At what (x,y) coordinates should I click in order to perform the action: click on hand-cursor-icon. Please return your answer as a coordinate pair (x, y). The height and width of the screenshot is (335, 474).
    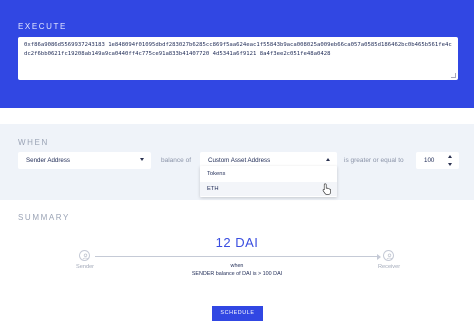
    Looking at the image, I should click on (326, 189).